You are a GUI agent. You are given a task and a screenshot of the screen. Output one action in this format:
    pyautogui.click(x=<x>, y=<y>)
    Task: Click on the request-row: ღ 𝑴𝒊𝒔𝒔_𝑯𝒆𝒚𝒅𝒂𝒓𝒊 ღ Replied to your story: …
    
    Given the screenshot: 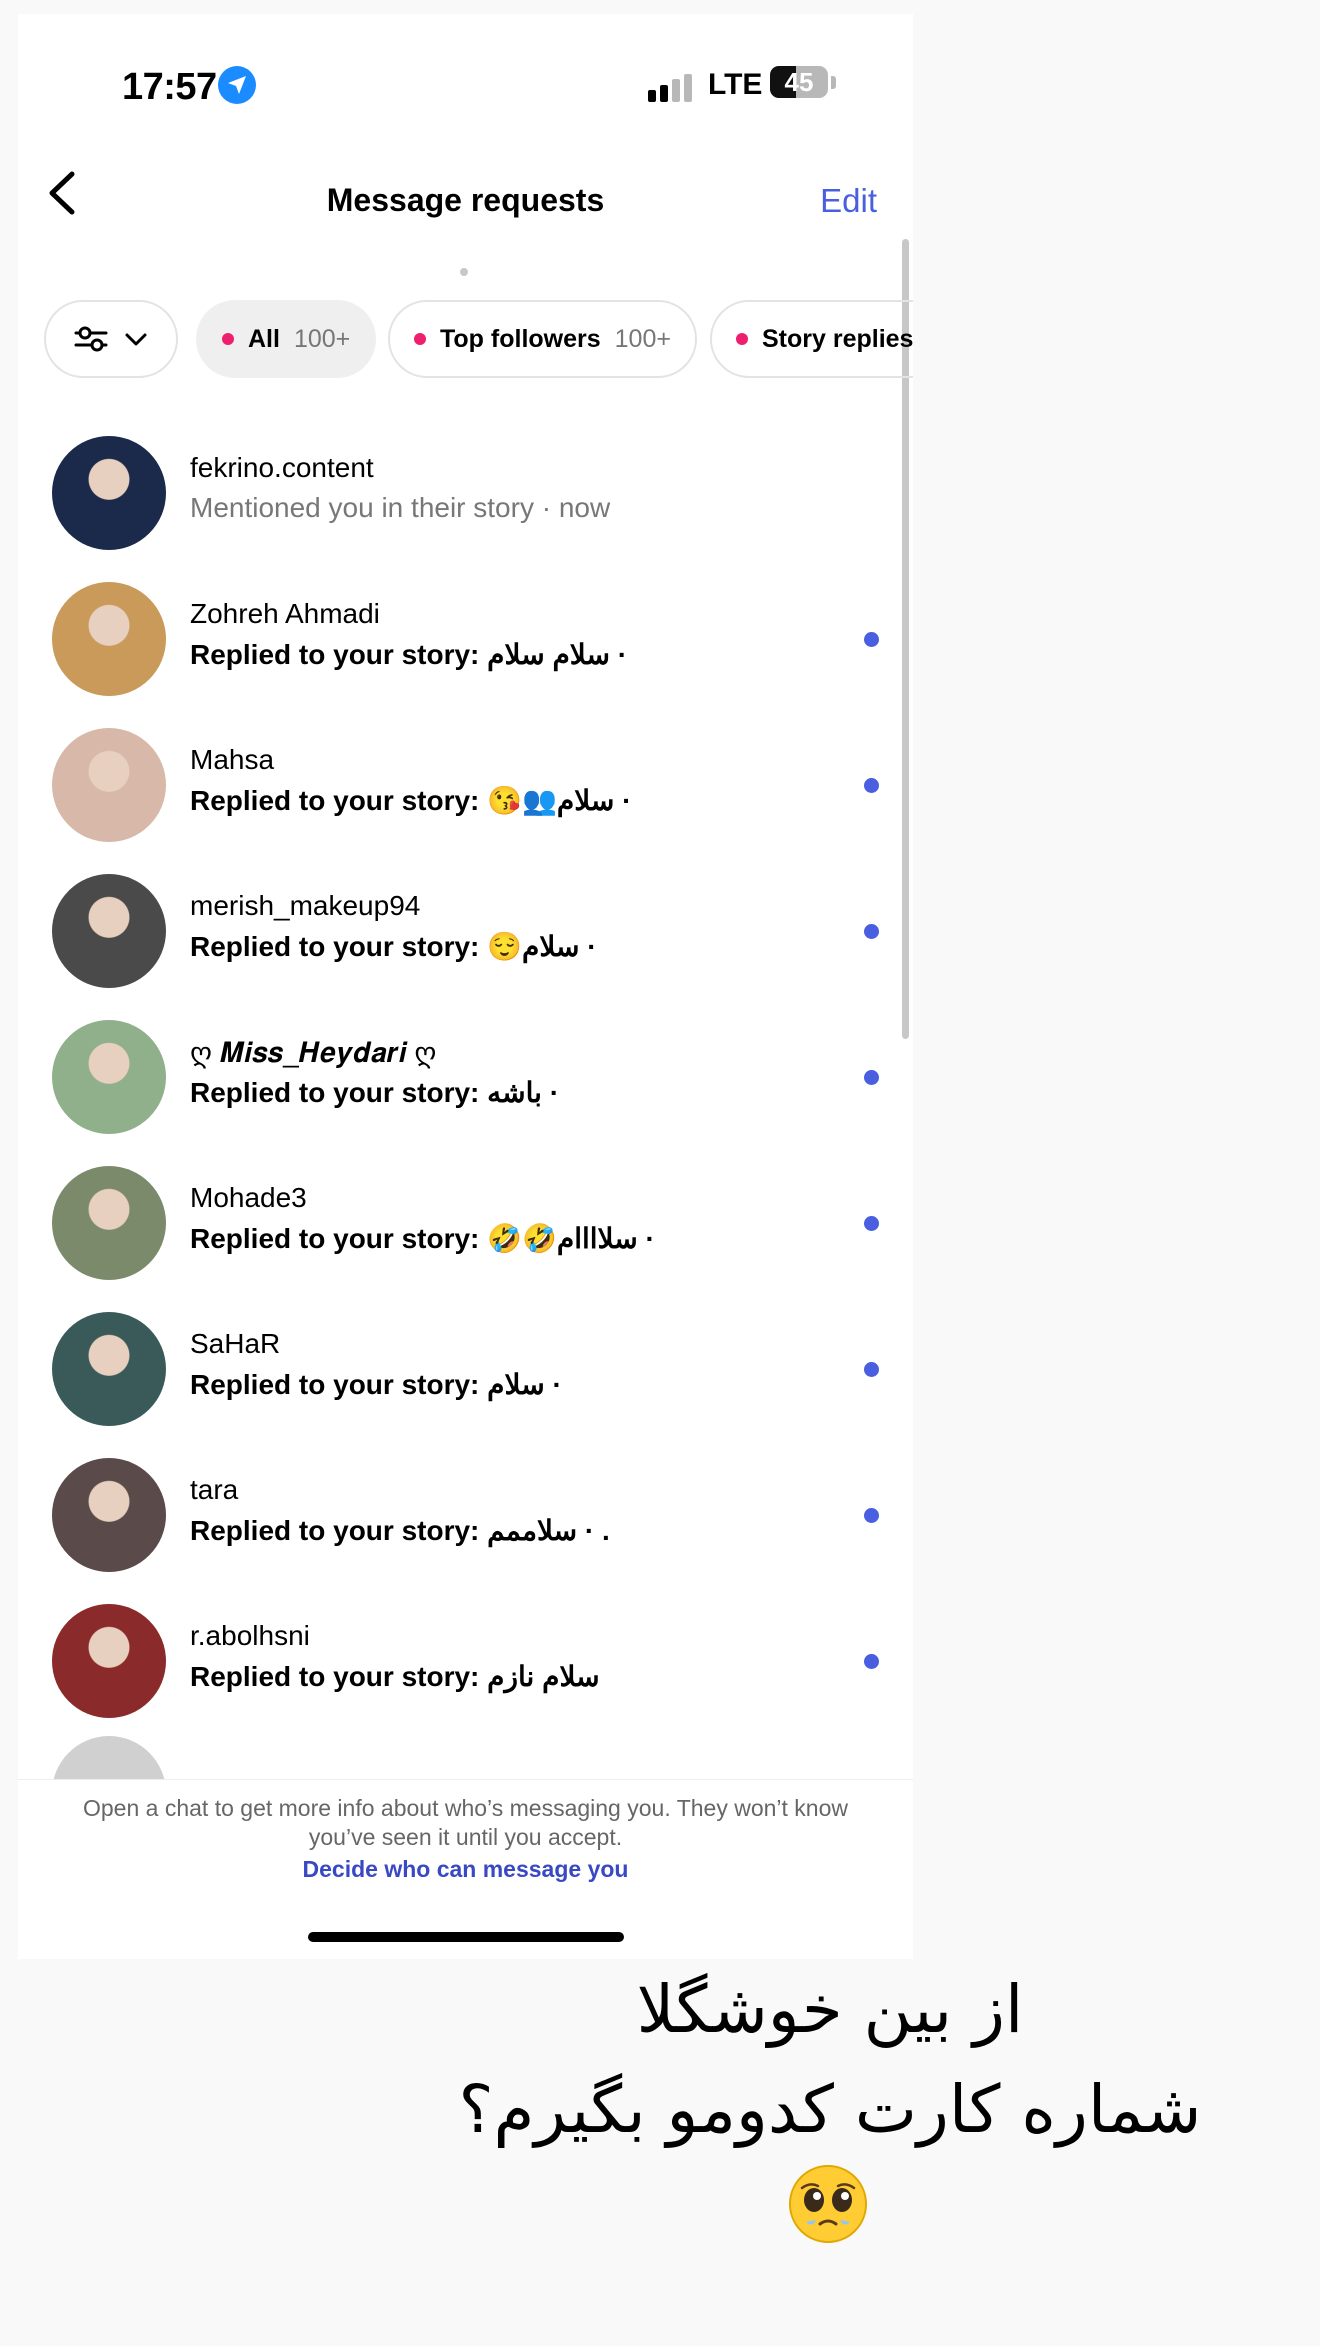 What is the action you would take?
    pyautogui.click(x=465, y=1077)
    